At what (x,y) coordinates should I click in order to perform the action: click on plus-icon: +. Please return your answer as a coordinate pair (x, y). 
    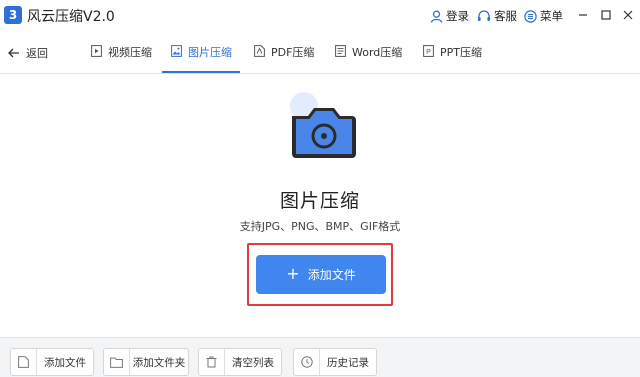
    Looking at the image, I should click on (293, 273).